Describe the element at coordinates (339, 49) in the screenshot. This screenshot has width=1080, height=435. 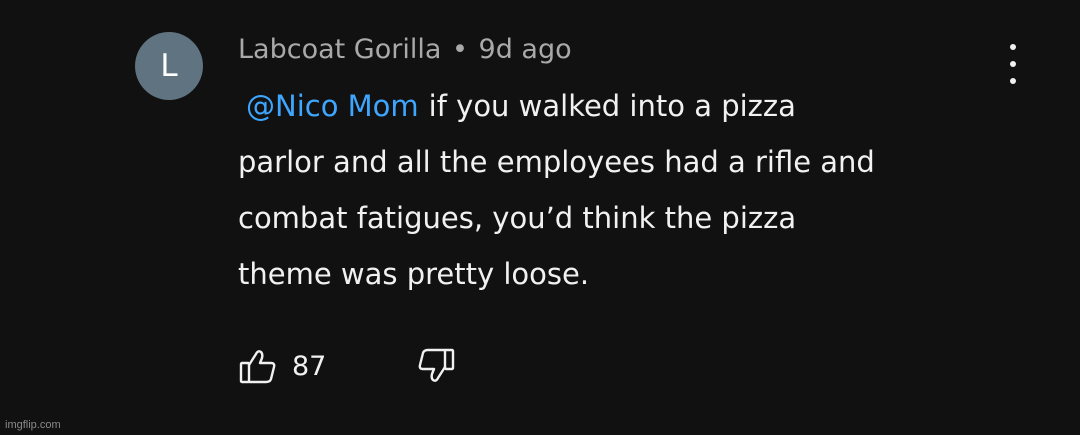
I see `author-name: Labcoat Gorilla` at that location.